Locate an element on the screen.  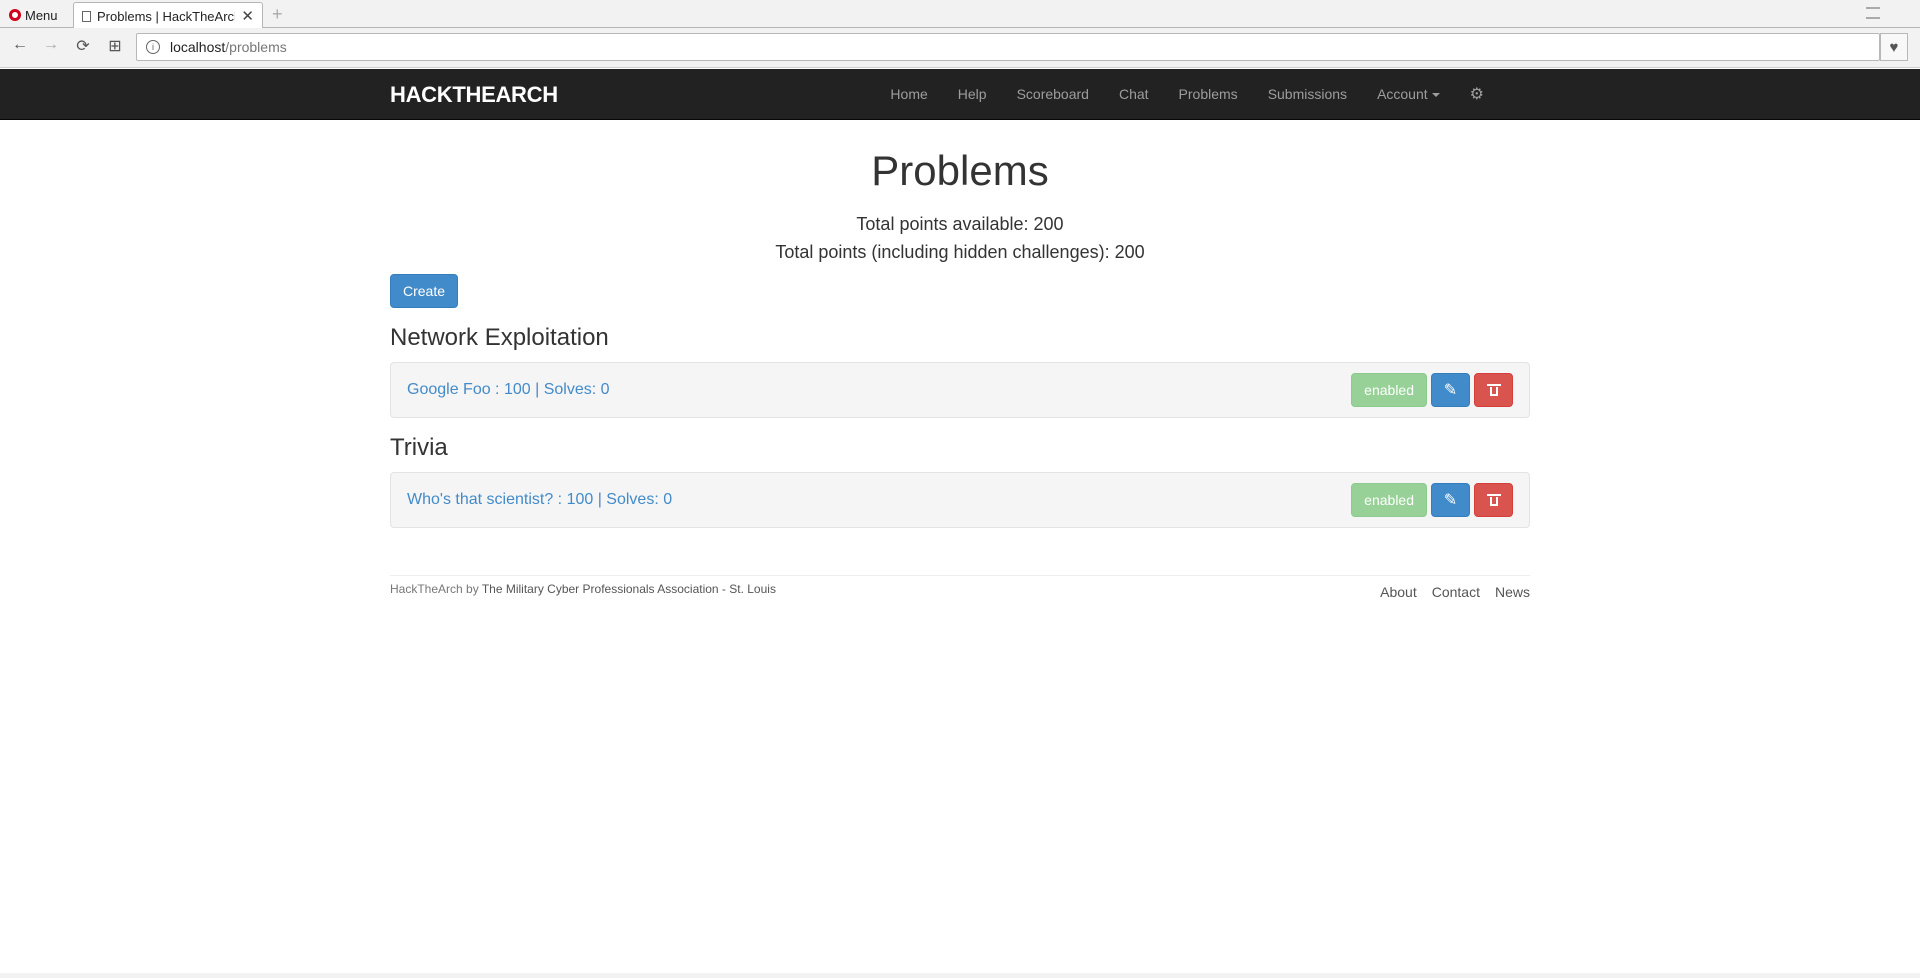
footer-about-link: About is located at coordinates (1398, 592).